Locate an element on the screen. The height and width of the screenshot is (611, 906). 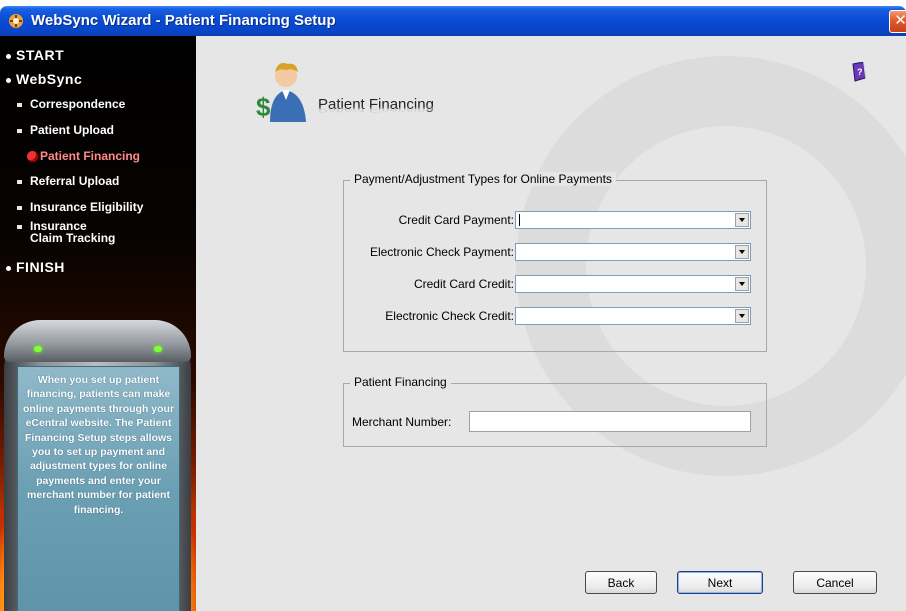
sidebar-item-finish: FINISH is located at coordinates (35, 267).